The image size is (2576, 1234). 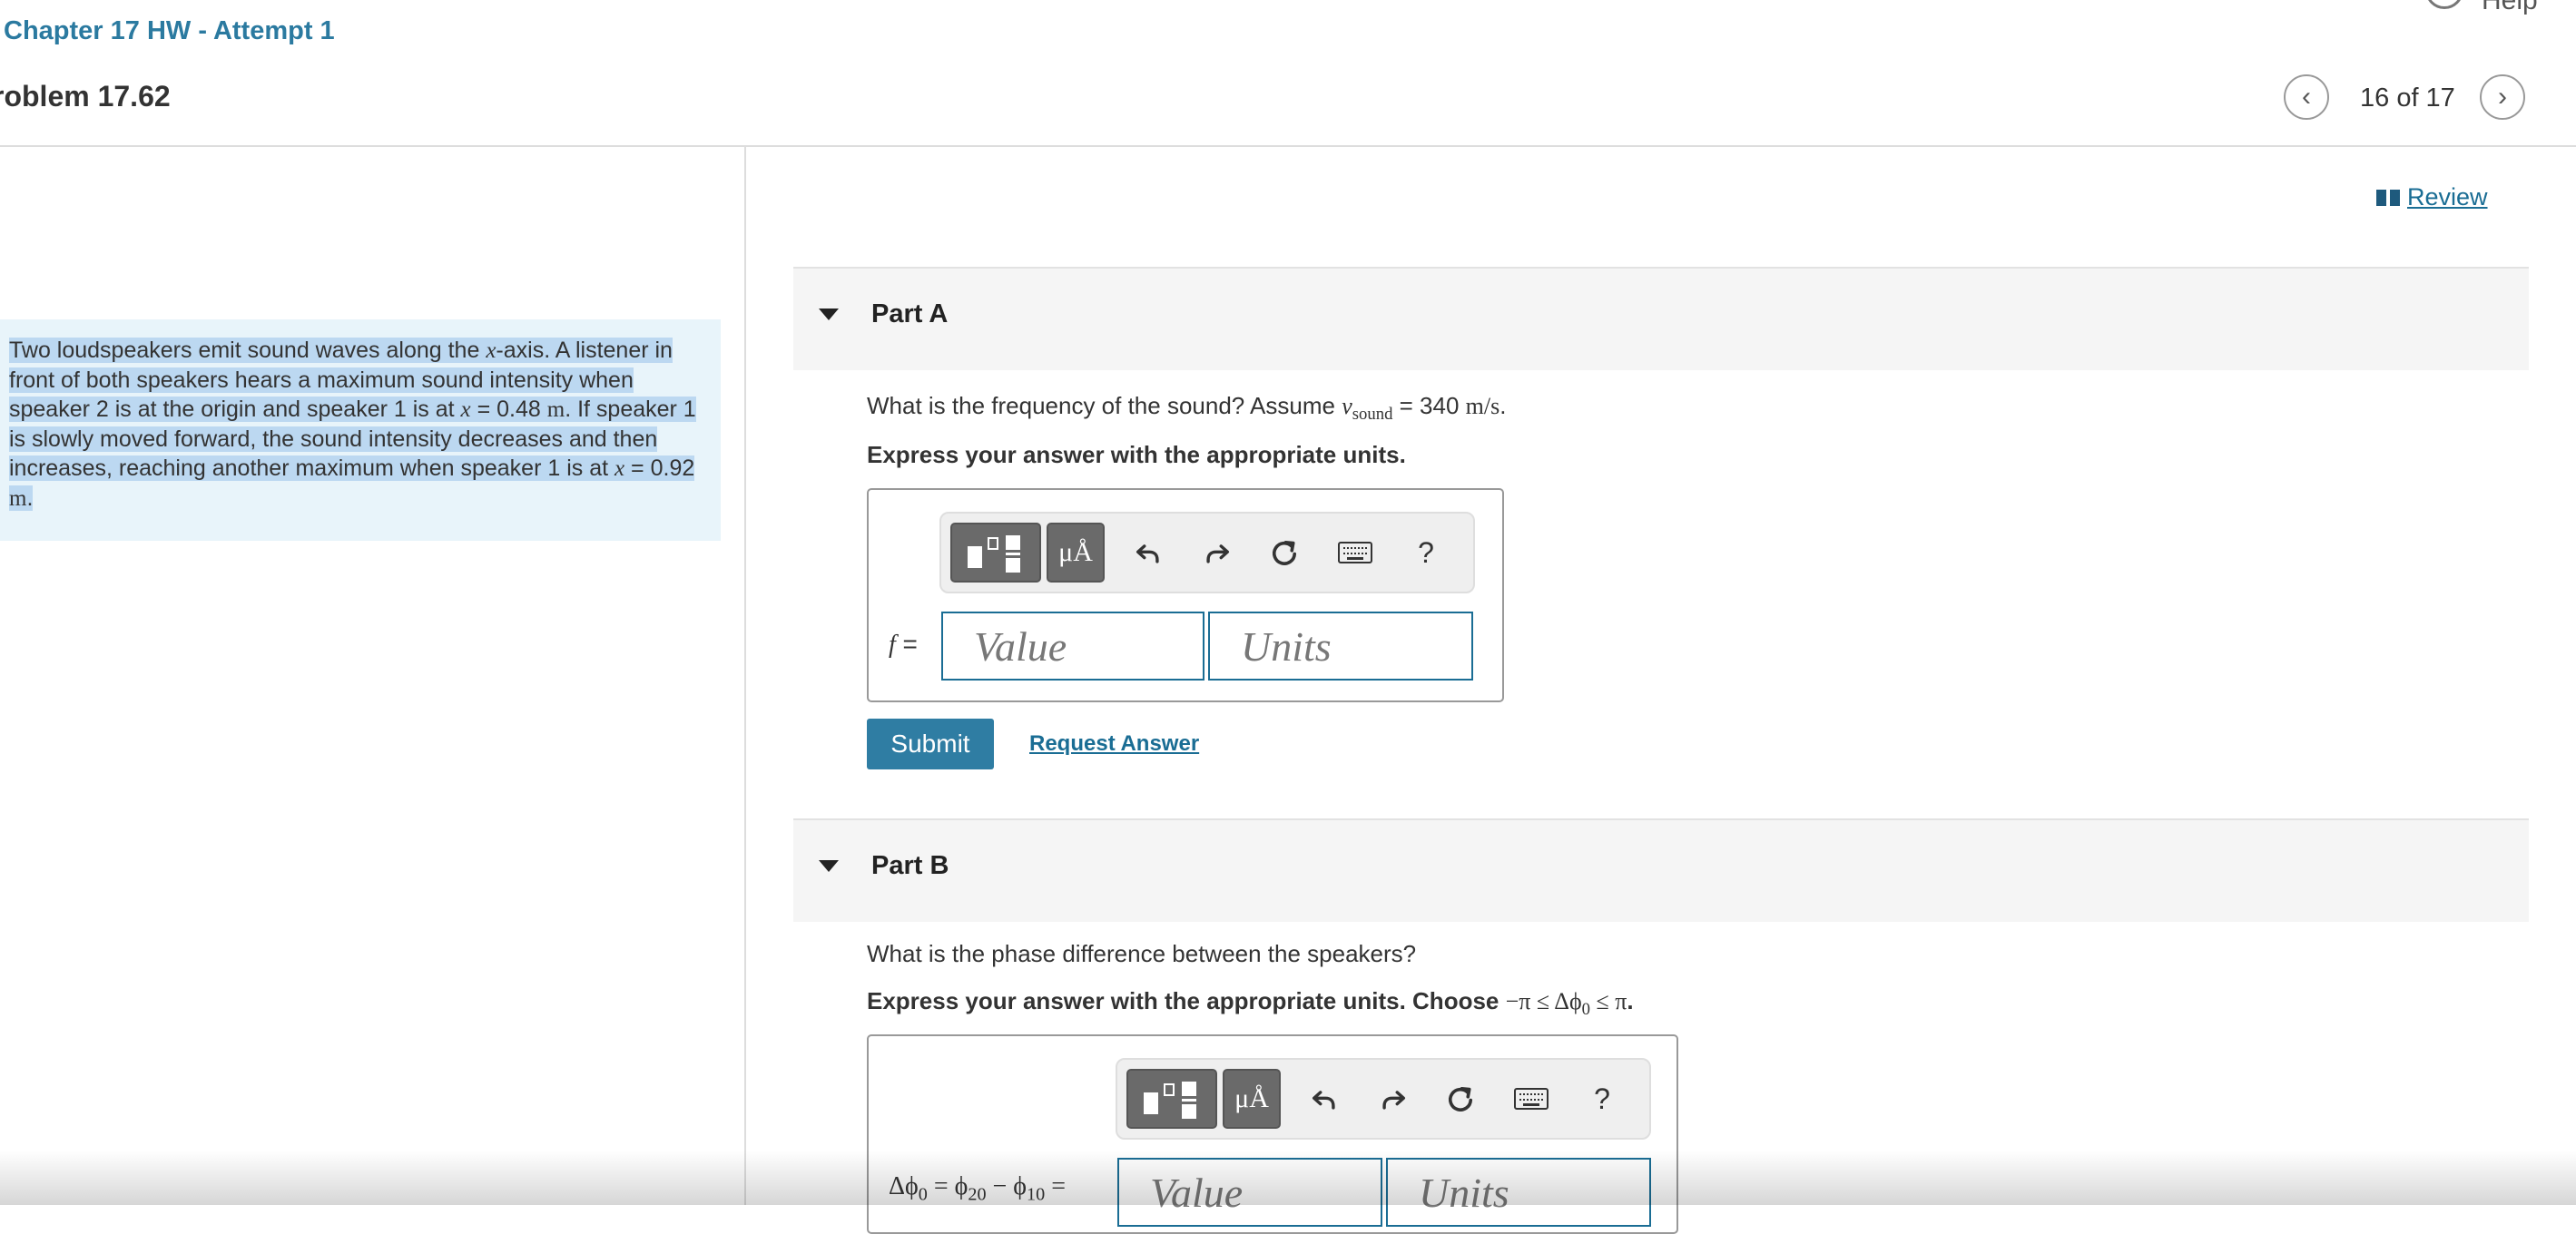 What do you see at coordinates (659, 468) in the screenshot?
I see `problem-eq2: = 0.92` at bounding box center [659, 468].